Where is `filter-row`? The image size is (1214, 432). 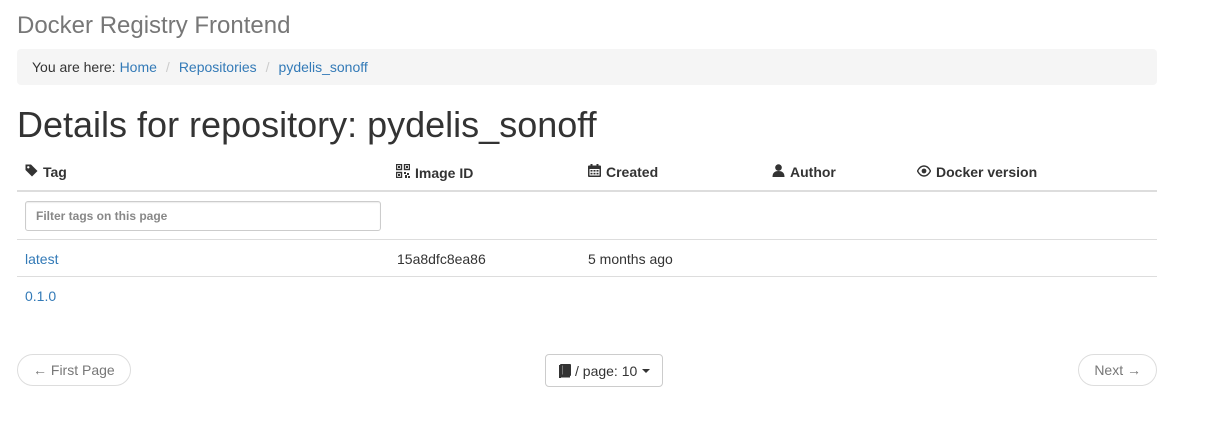
filter-row is located at coordinates (587, 216).